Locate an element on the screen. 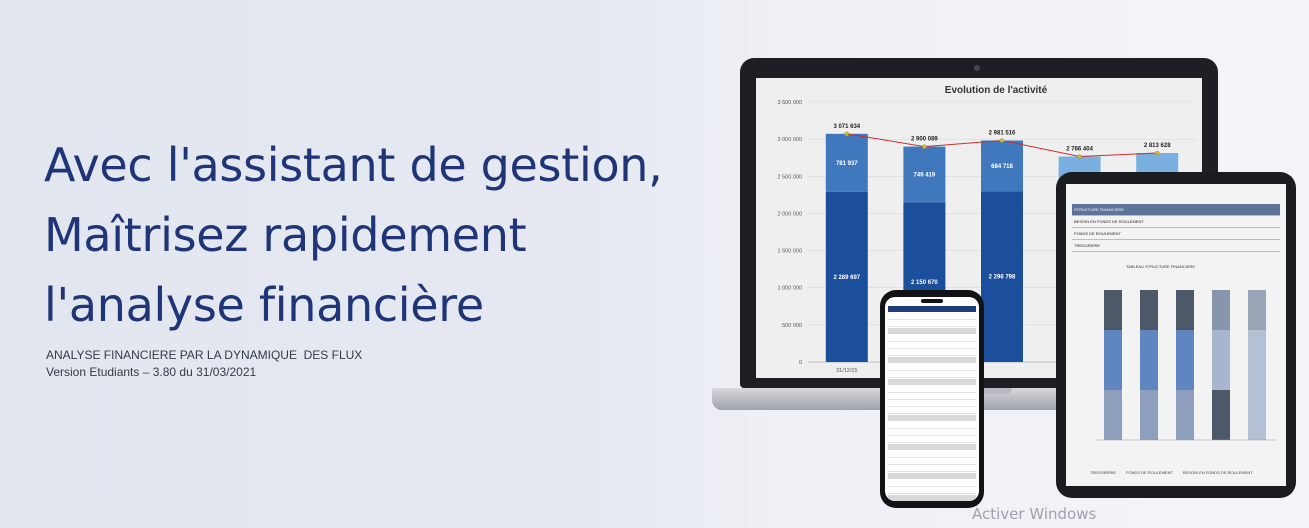 The image size is (1309, 528). legend-item: BESOIN EN FONDS DE ROULEMENT is located at coordinates (1217, 472).